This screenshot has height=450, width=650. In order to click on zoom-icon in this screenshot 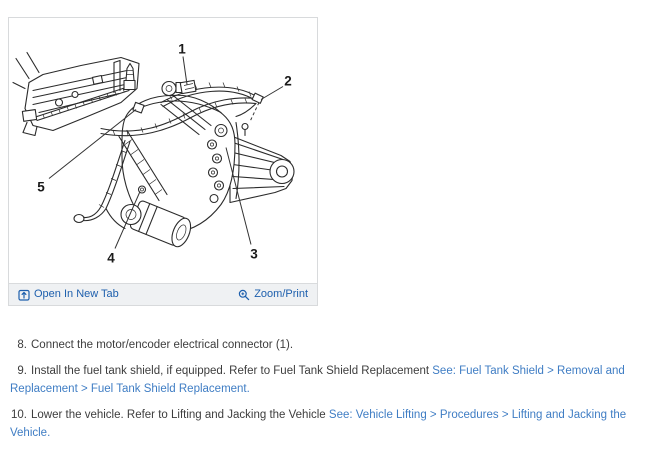, I will do `click(244, 295)`.